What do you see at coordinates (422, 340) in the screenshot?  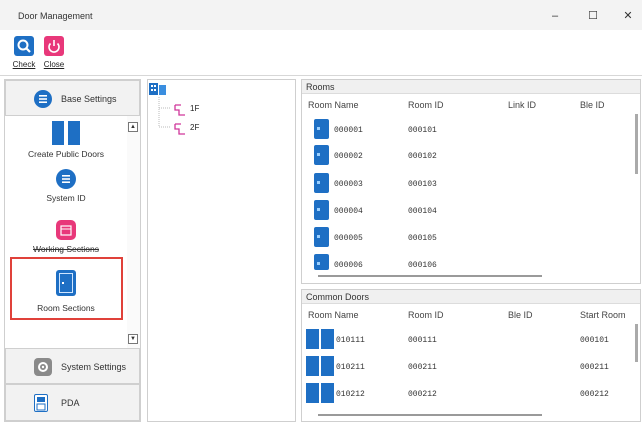 I see `door-id-cell: 000111` at bounding box center [422, 340].